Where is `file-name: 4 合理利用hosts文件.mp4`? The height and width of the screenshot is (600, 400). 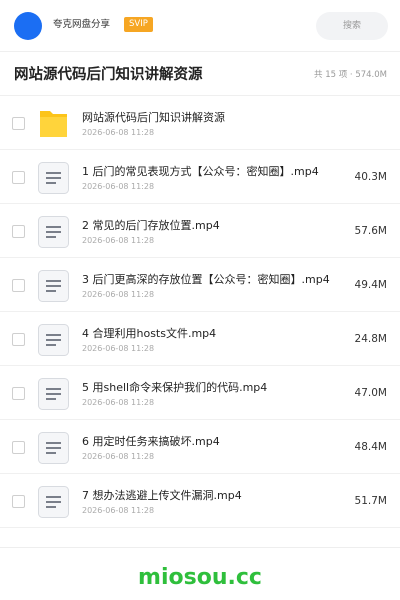 file-name: 4 合理利用hosts文件.mp4 is located at coordinates (149, 333).